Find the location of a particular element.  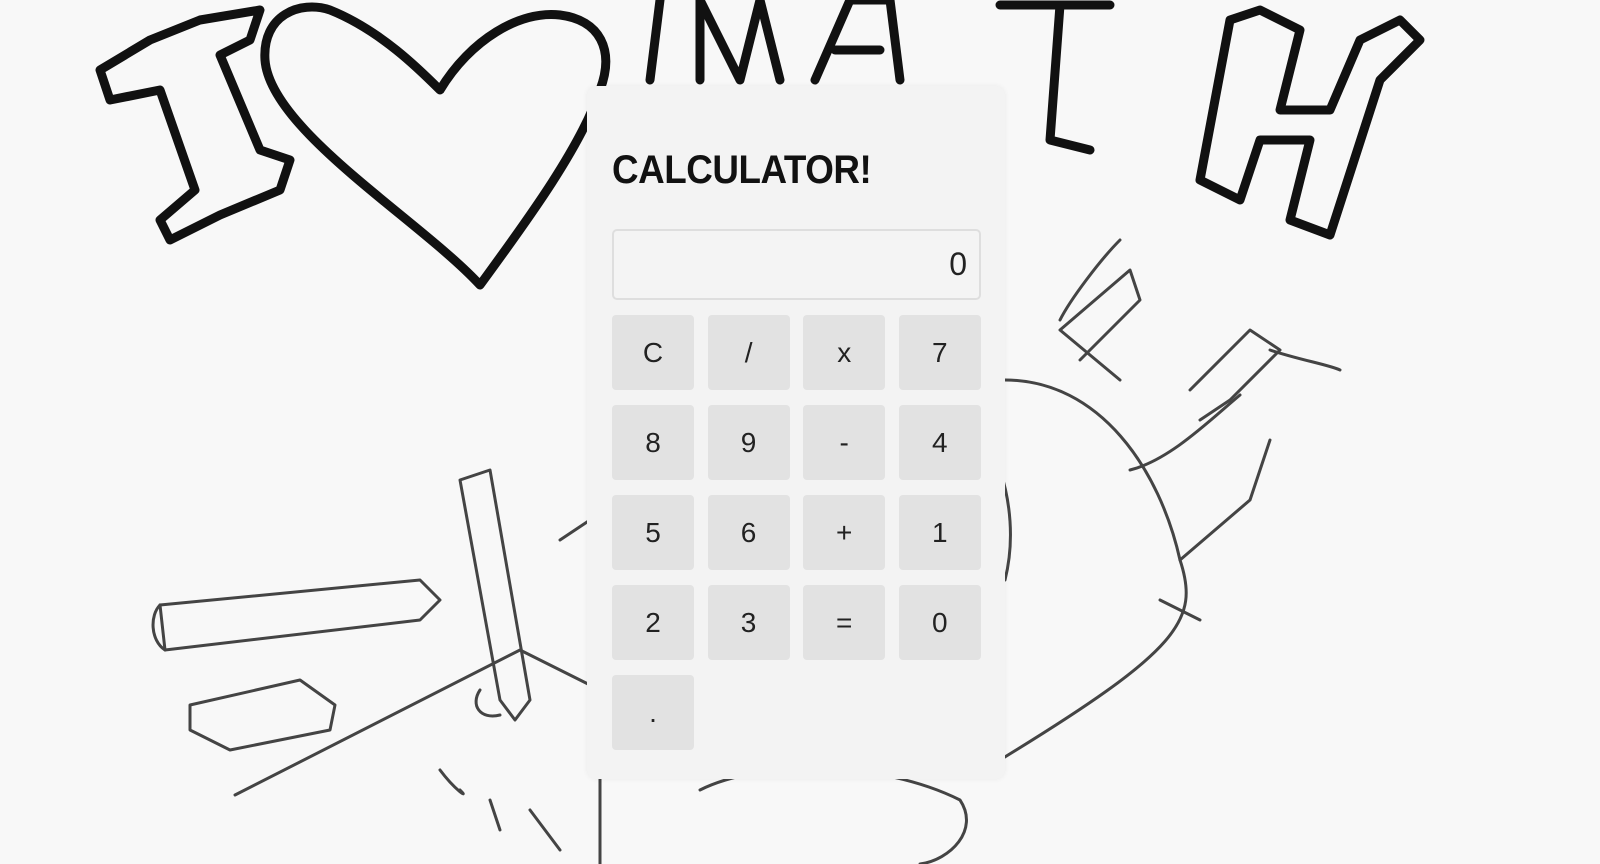

key-4-button: 4 is located at coordinates (939, 442).